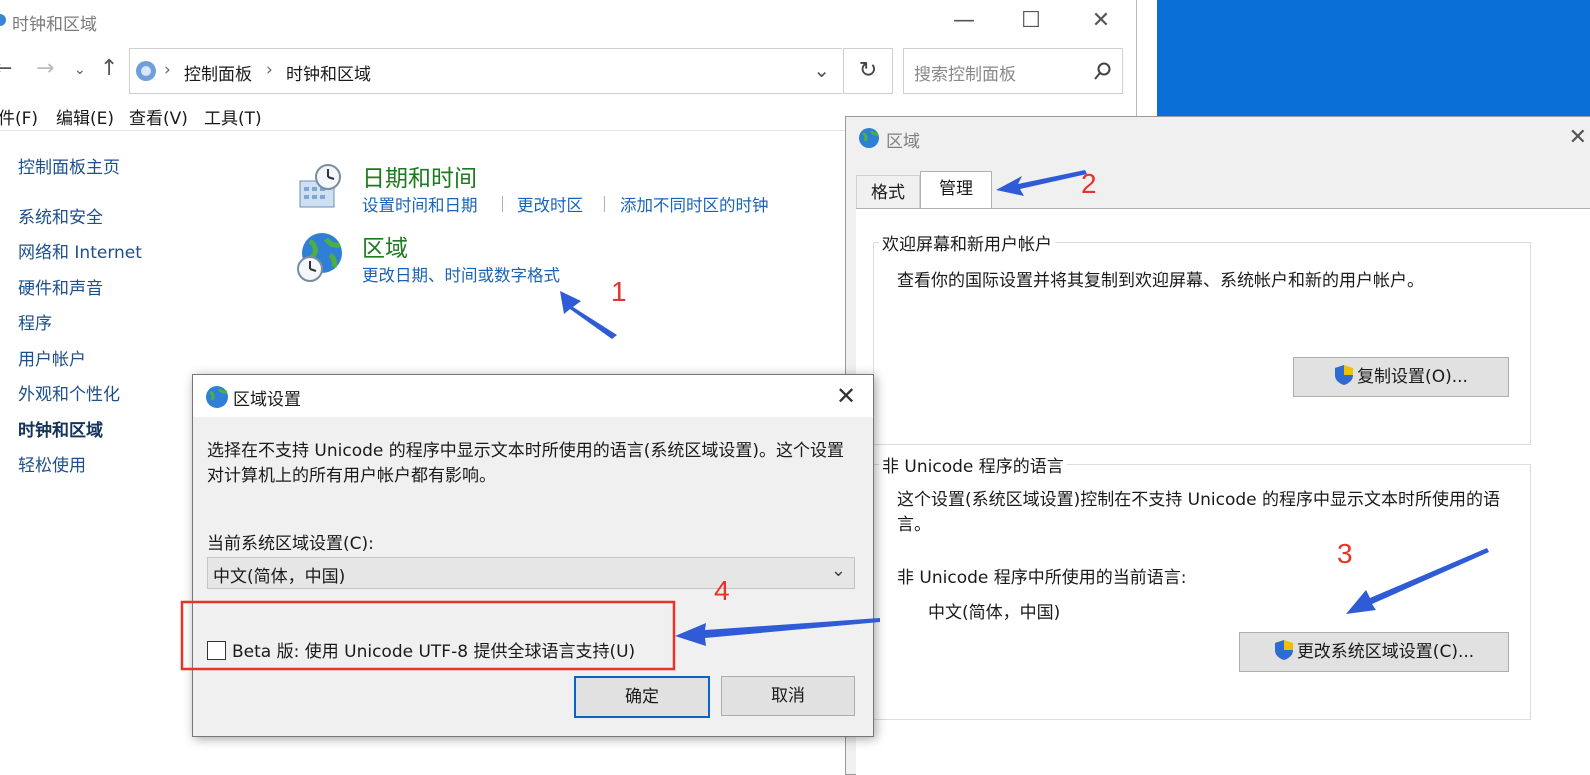  What do you see at coordinates (1089, 183) in the screenshot?
I see `annotation-number-2: 2` at bounding box center [1089, 183].